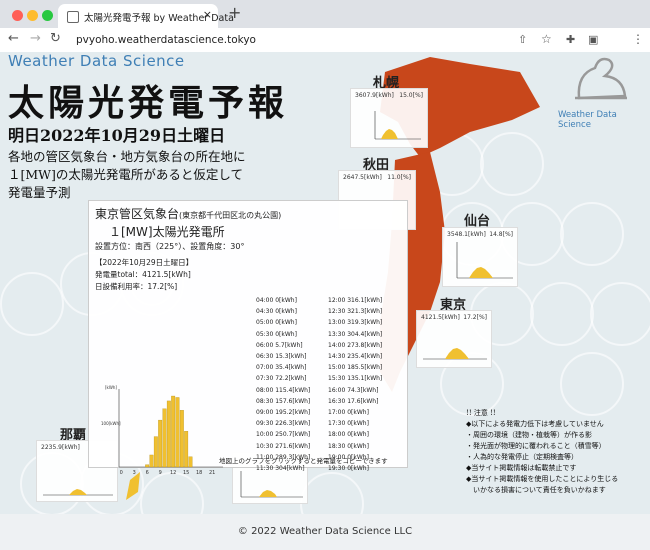 This screenshot has width=650, height=550. What do you see at coordinates (355, 300) in the screenshot?
I see `hourly-row: 12:00 316.1[kWh]` at bounding box center [355, 300].